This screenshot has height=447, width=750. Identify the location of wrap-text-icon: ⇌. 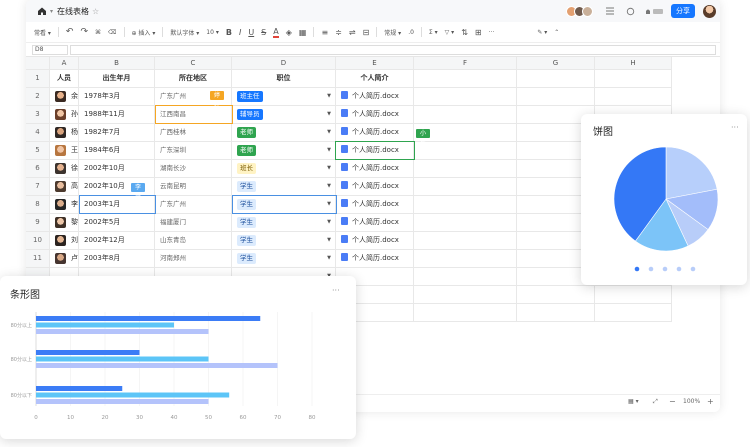
(352, 32).